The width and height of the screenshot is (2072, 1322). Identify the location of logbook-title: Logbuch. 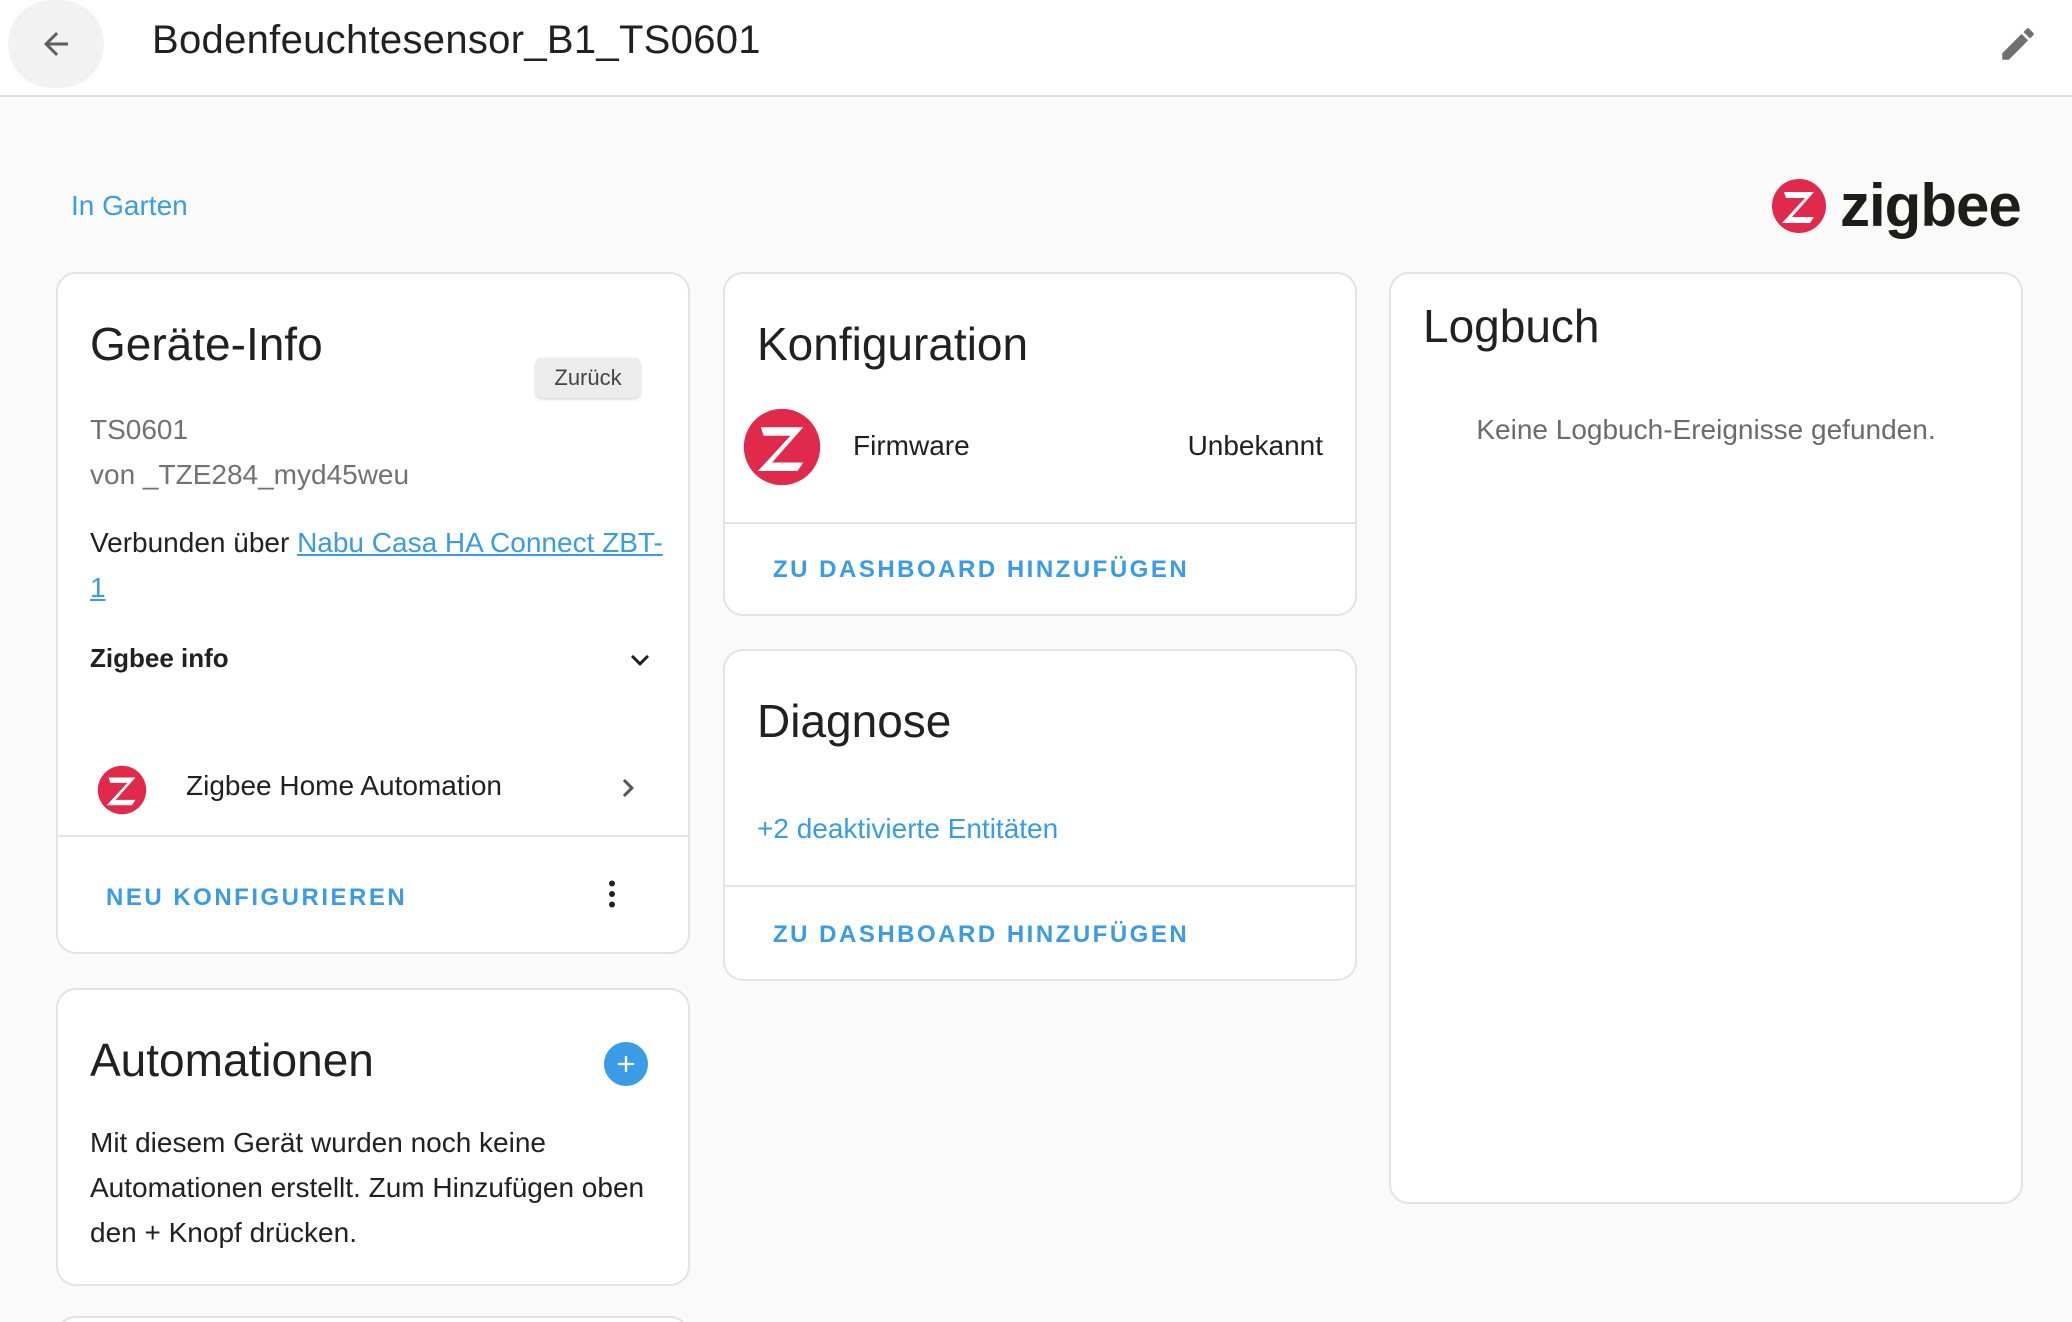
(1511, 326).